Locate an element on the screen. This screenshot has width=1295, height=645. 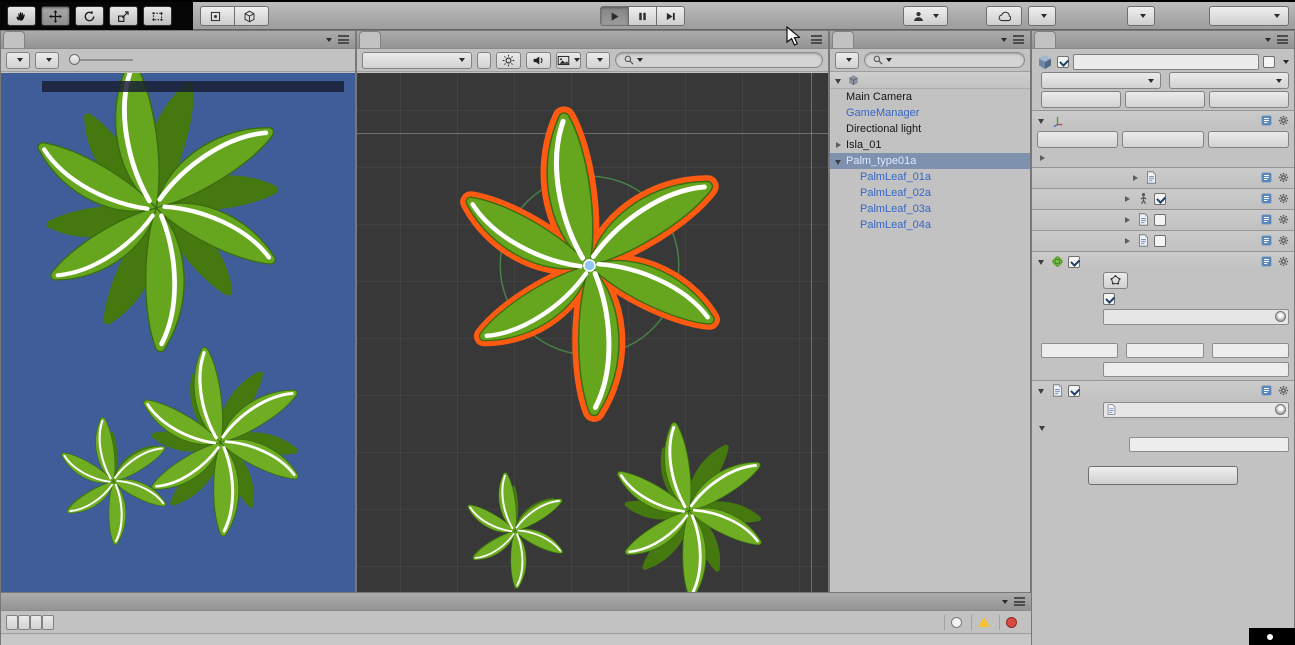
aspect-dropdown is located at coordinates (47, 60).